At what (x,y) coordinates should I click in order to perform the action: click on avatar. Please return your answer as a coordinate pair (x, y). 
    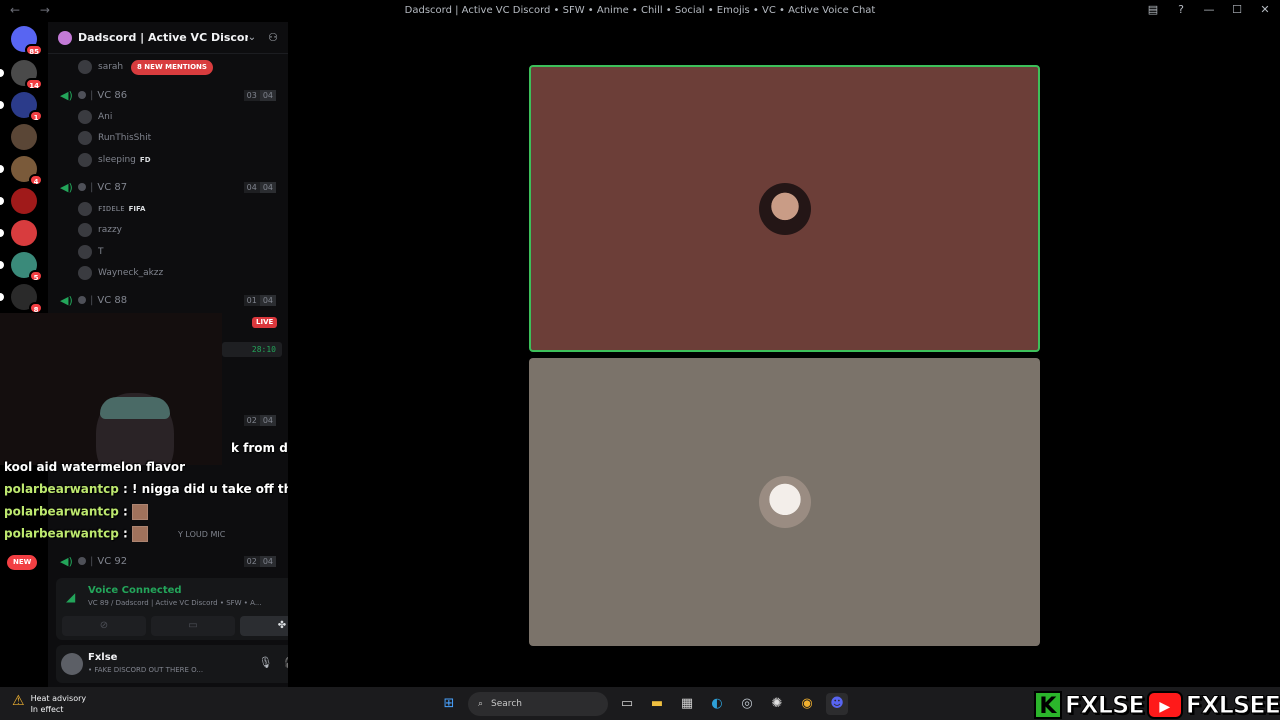
    Looking at the image, I should click on (72, 664).